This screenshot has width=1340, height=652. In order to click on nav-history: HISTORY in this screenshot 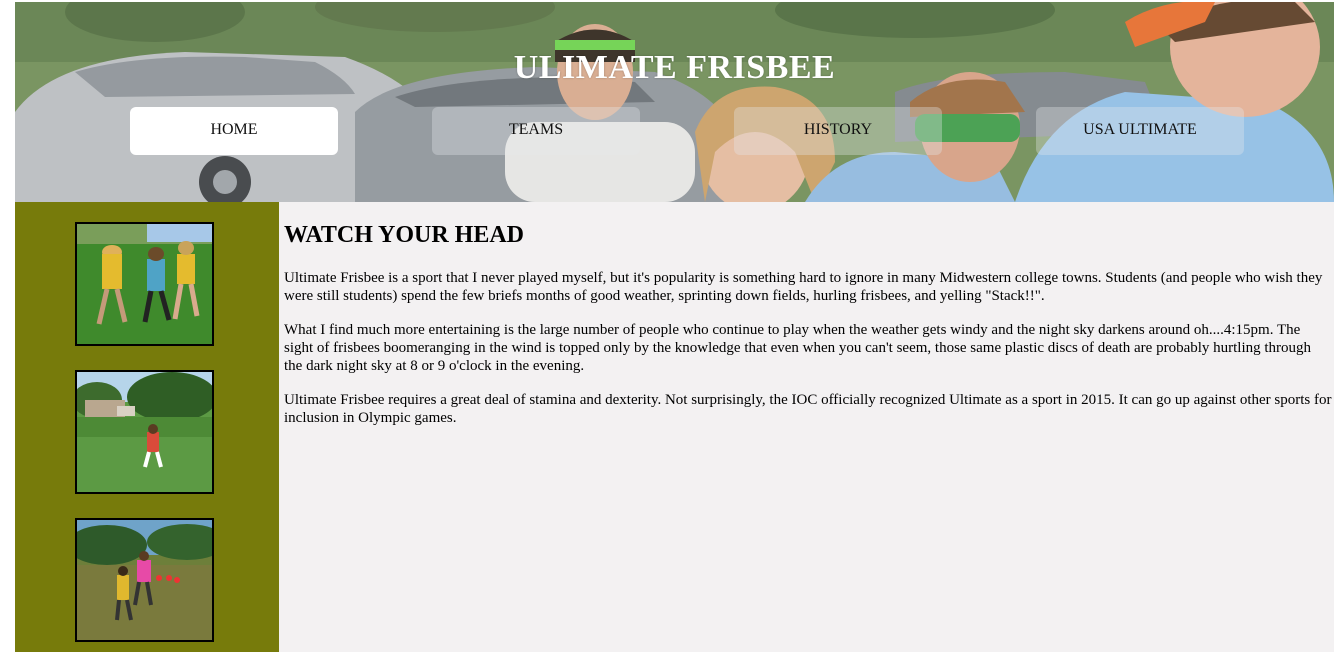, I will do `click(838, 131)`.